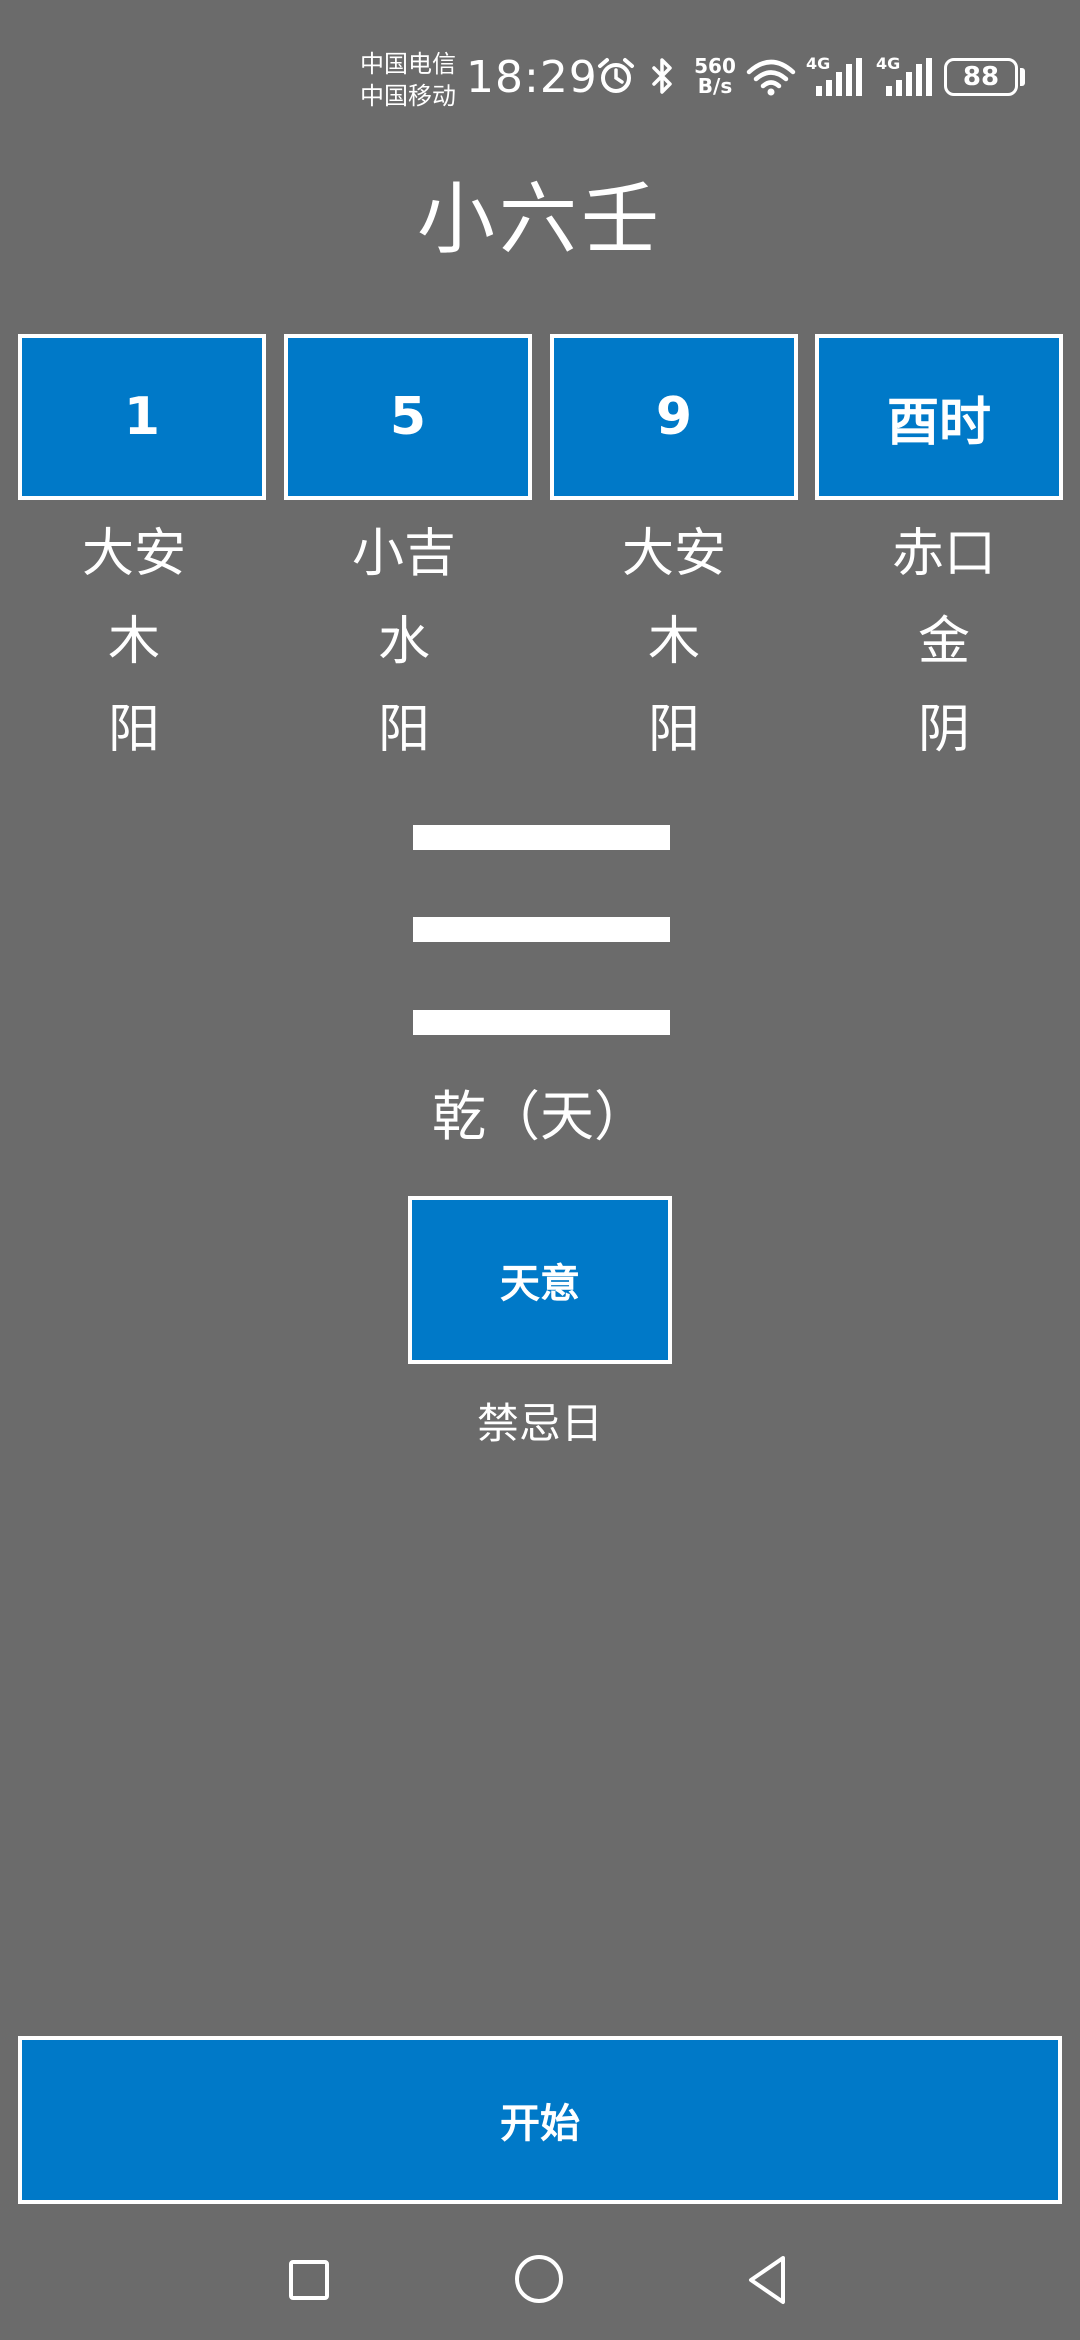  Describe the element at coordinates (540, 2120) in the screenshot. I see `start-button: 开始` at that location.